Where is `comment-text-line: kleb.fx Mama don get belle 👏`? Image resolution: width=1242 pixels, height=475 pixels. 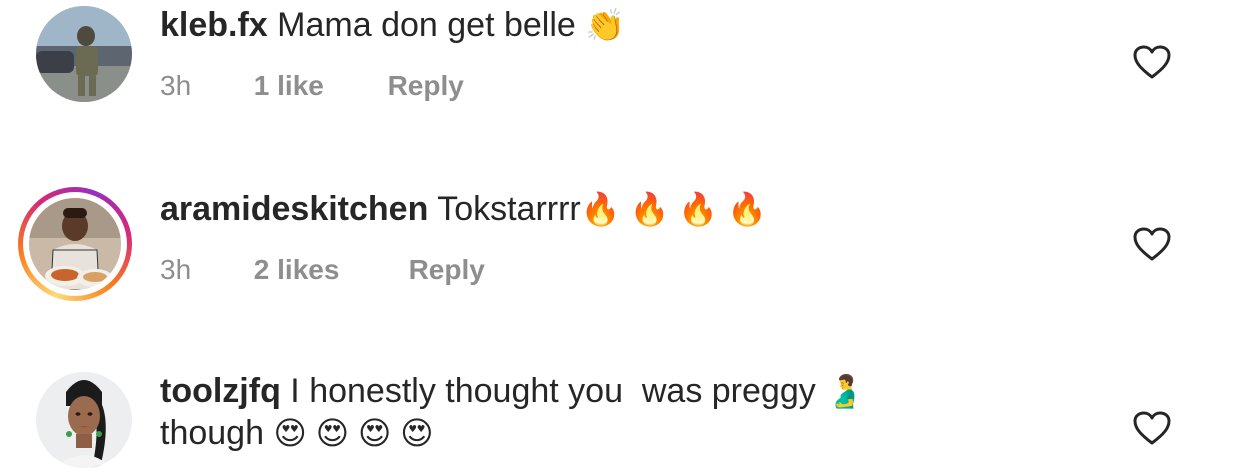 comment-text-line: kleb.fx Mama don get belle 👏 is located at coordinates (392, 25).